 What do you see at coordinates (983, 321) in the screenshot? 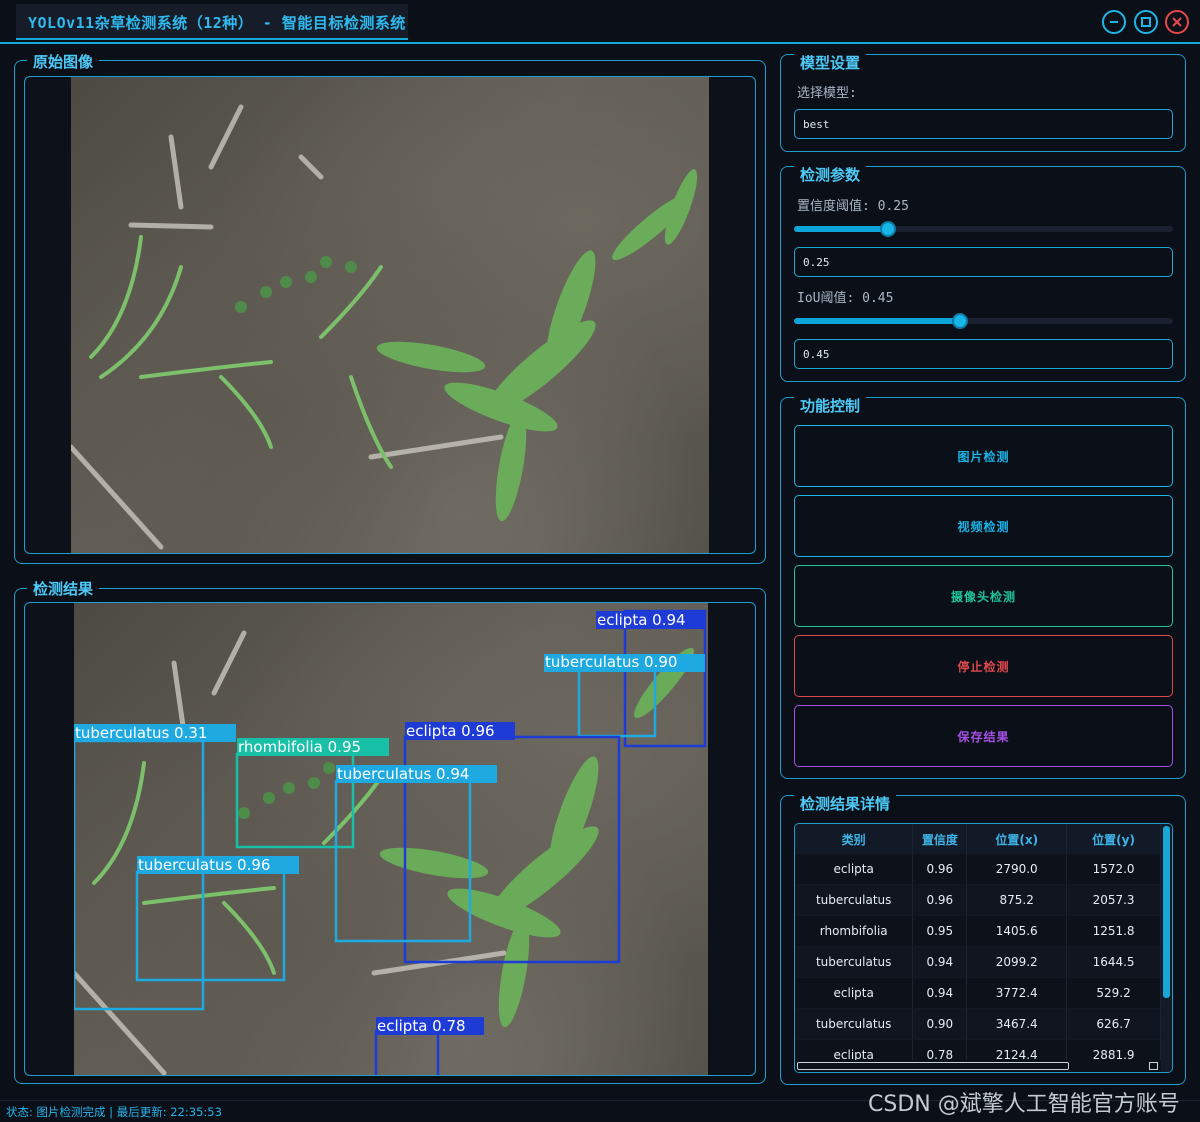
I see `iou-slider` at bounding box center [983, 321].